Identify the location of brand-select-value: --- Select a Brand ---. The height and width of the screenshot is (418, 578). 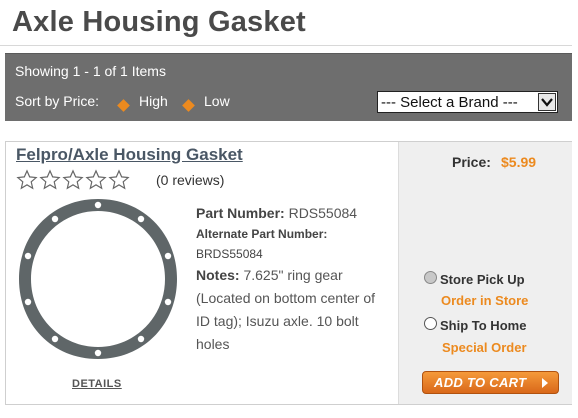
(449, 102).